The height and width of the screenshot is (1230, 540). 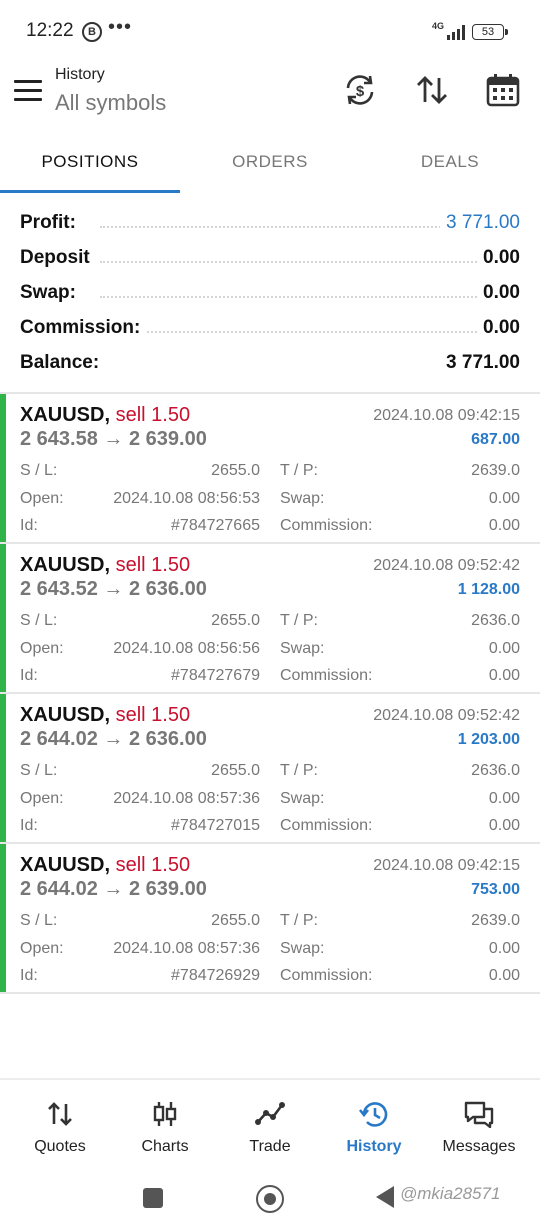 What do you see at coordinates (186, 498) in the screenshot?
I see `open-time: 2024.10.08 08:56:53` at bounding box center [186, 498].